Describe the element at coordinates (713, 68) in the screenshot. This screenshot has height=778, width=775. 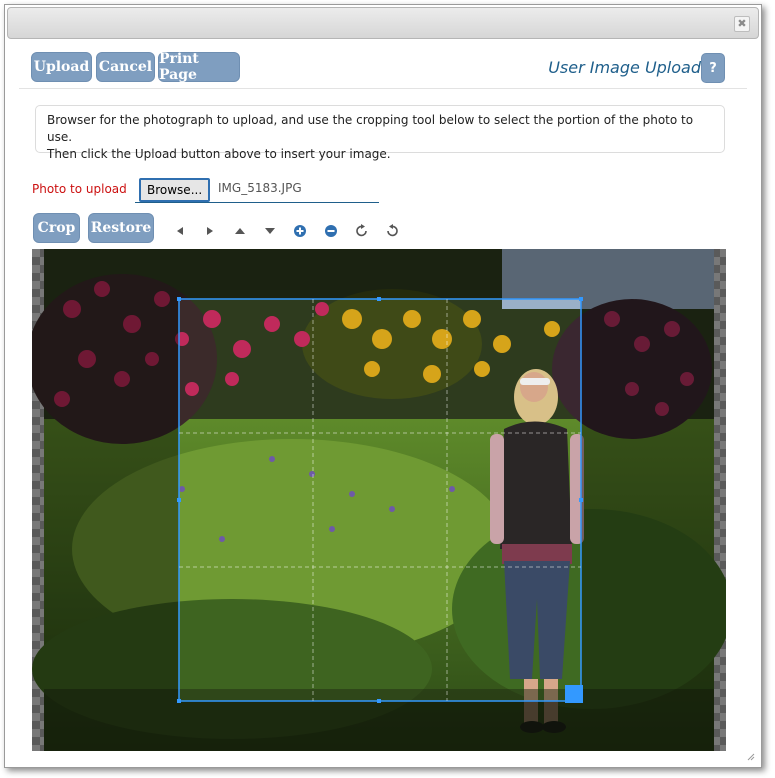
I see `help-button: ?` at that location.